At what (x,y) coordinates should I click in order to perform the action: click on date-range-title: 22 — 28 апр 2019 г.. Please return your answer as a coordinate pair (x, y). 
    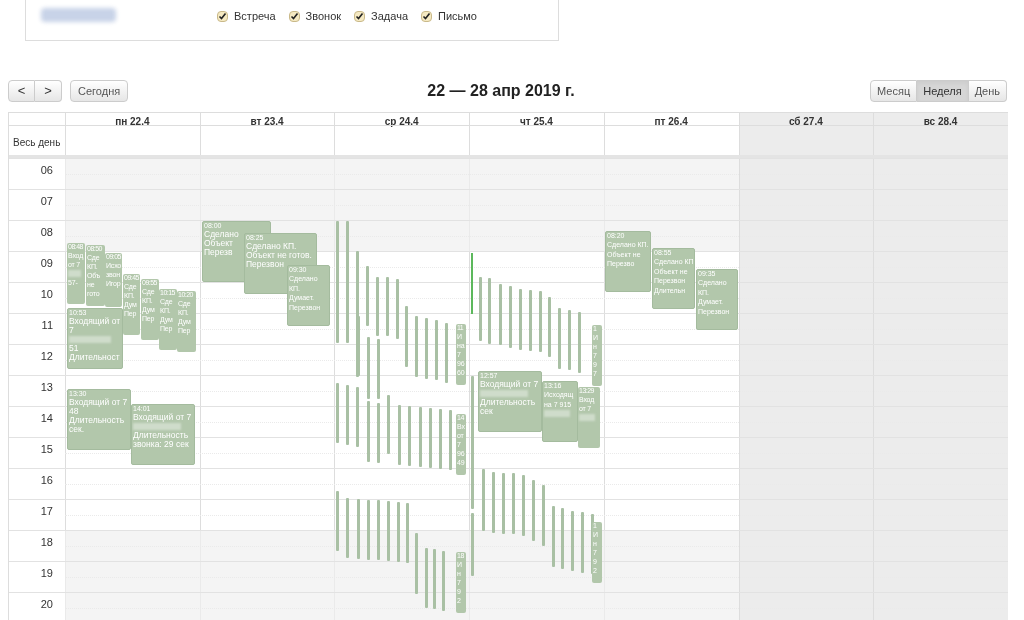
    Looking at the image, I should click on (501, 91).